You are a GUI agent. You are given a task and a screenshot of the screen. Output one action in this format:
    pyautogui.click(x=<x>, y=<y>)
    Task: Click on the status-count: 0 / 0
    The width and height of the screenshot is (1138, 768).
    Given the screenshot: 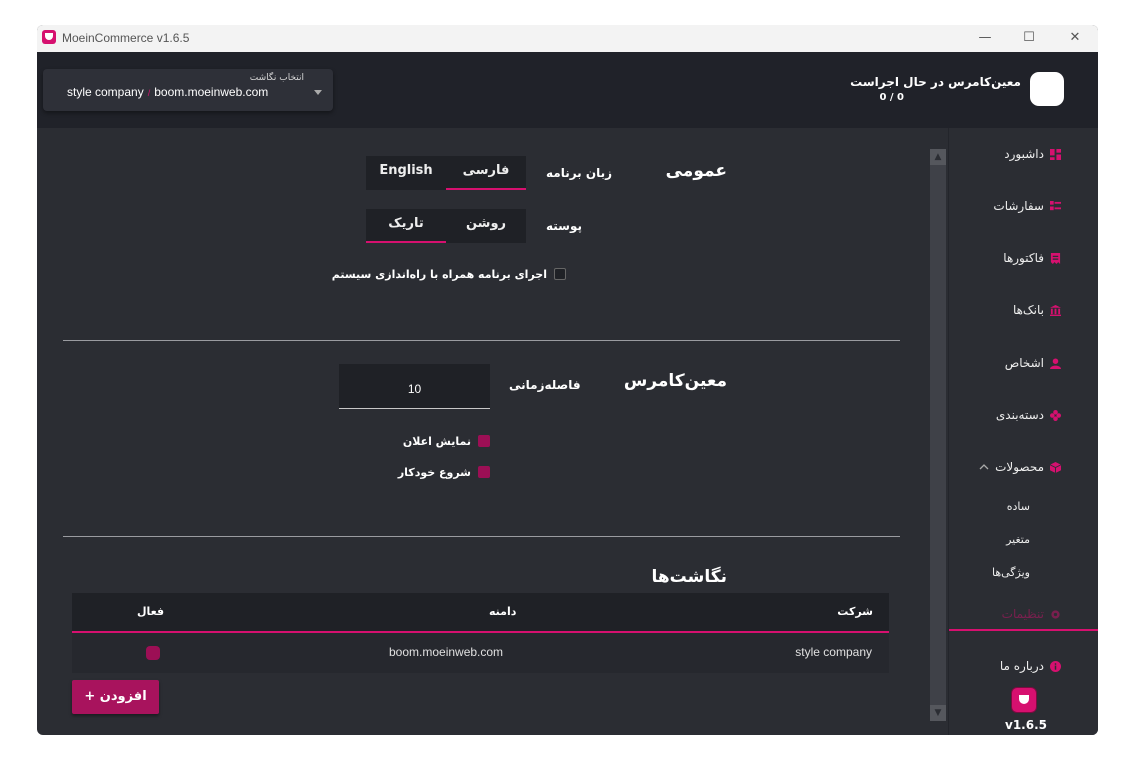 What is the action you would take?
    pyautogui.click(x=891, y=97)
    